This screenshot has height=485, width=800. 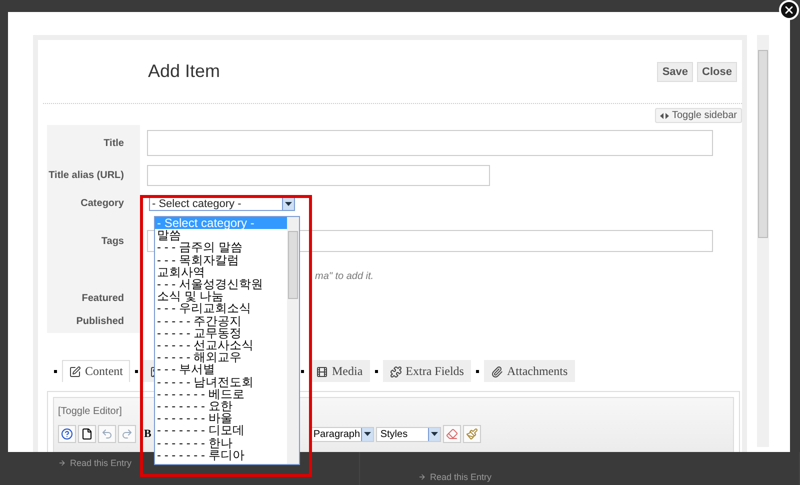 What do you see at coordinates (96, 371) in the screenshot?
I see `tab: Content` at bounding box center [96, 371].